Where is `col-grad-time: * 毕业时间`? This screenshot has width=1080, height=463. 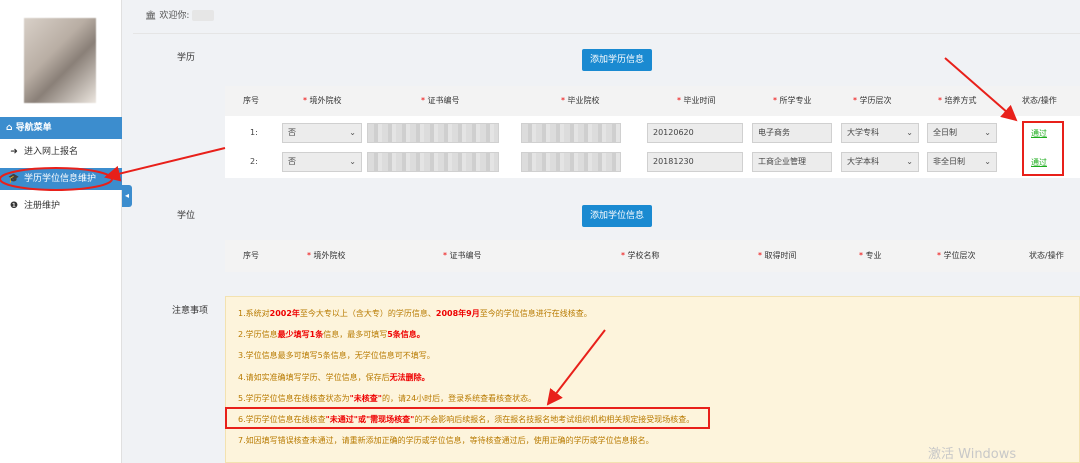
col-grad-time: * 毕业时间 is located at coordinates (696, 100).